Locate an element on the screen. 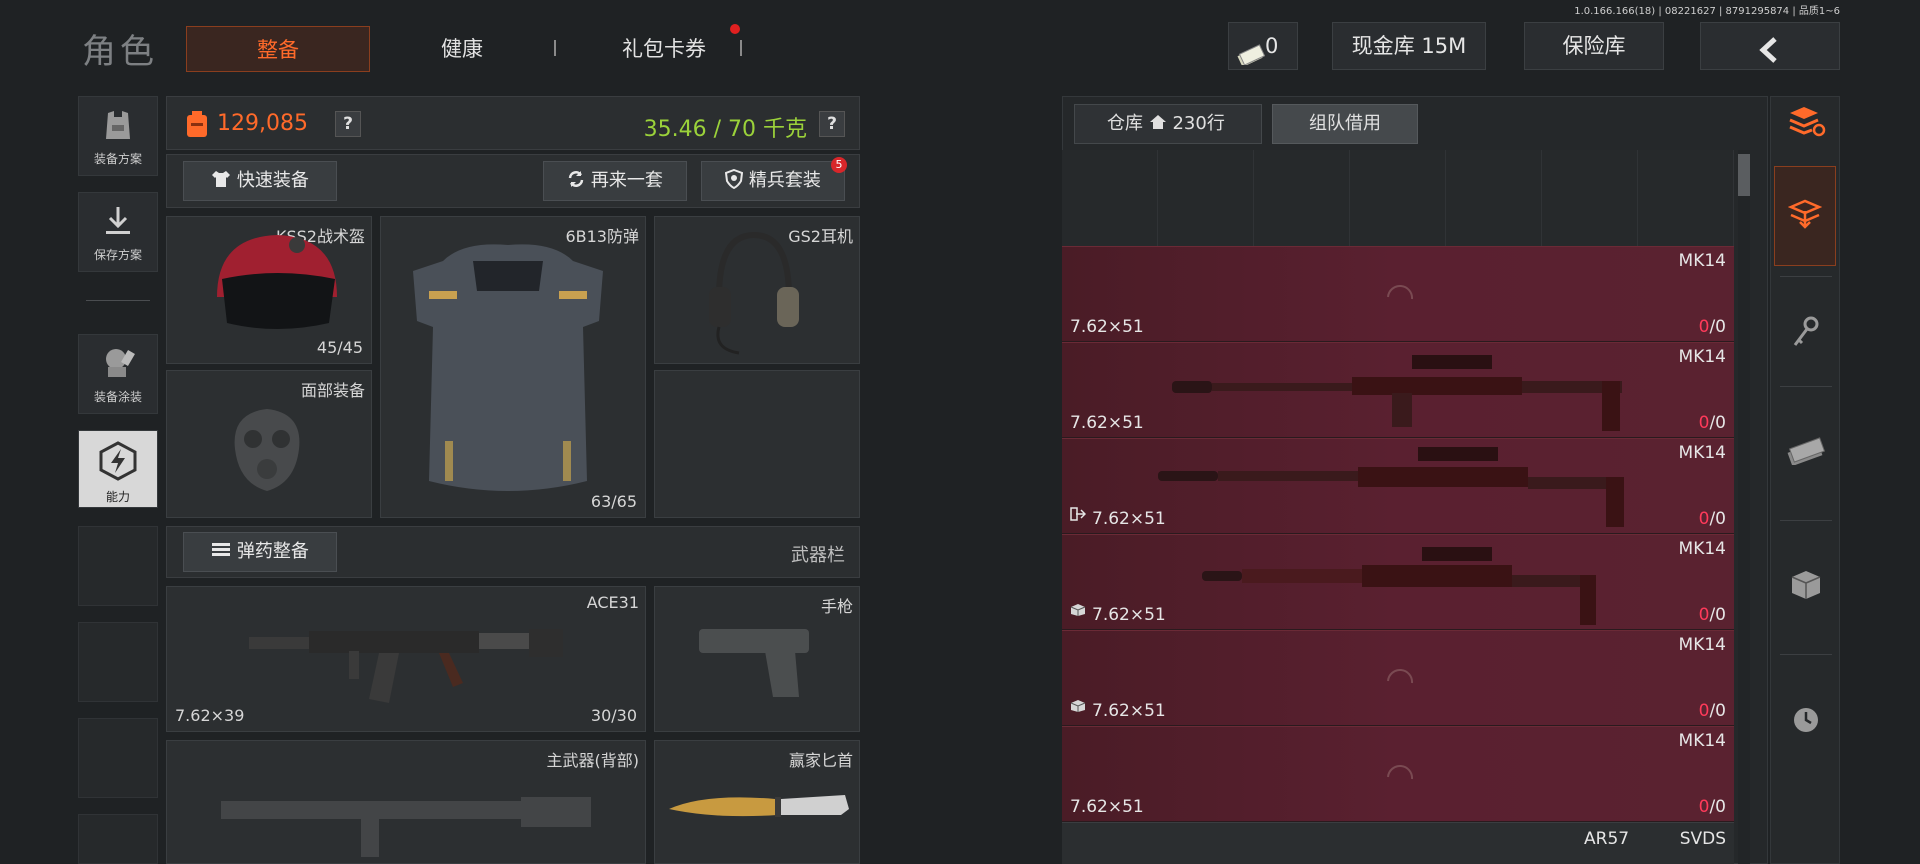 The height and width of the screenshot is (864, 1920). money-help-button: ? is located at coordinates (348, 124).